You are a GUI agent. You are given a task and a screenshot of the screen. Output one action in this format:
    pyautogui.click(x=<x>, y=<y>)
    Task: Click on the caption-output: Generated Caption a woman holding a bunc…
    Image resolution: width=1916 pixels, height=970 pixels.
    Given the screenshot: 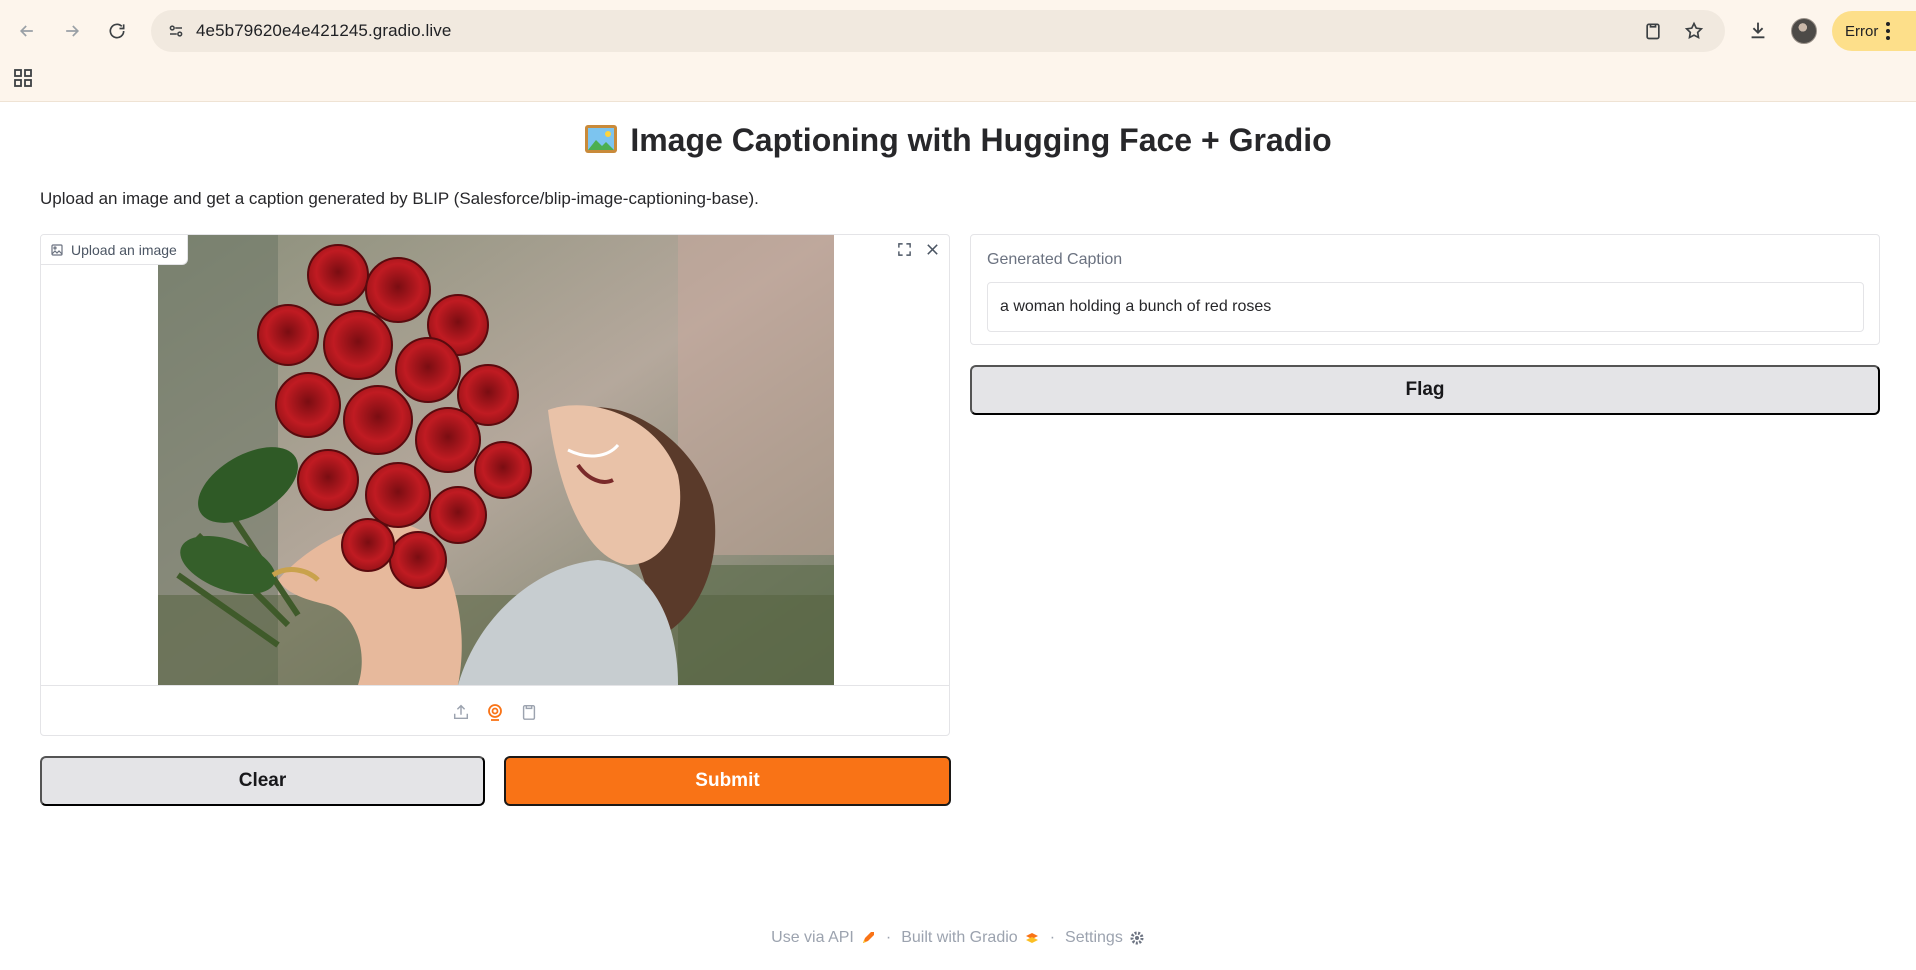 What is the action you would take?
    pyautogui.click(x=1425, y=289)
    